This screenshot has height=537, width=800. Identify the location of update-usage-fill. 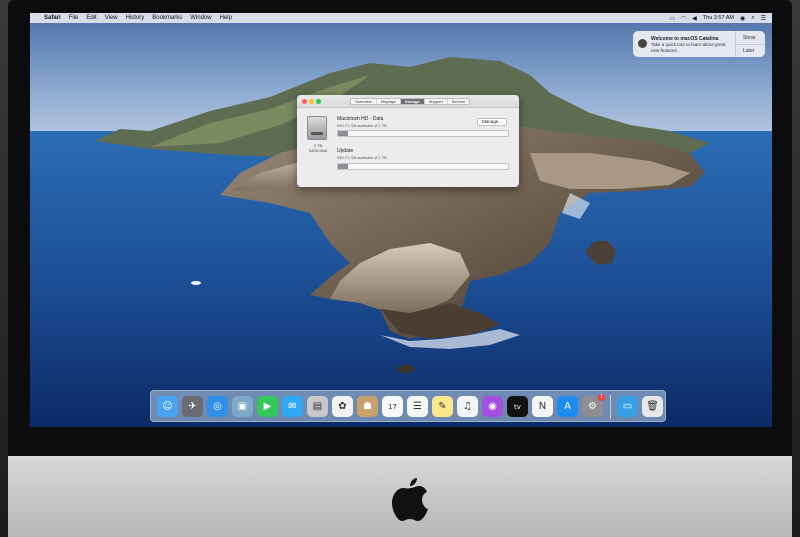
(343, 166).